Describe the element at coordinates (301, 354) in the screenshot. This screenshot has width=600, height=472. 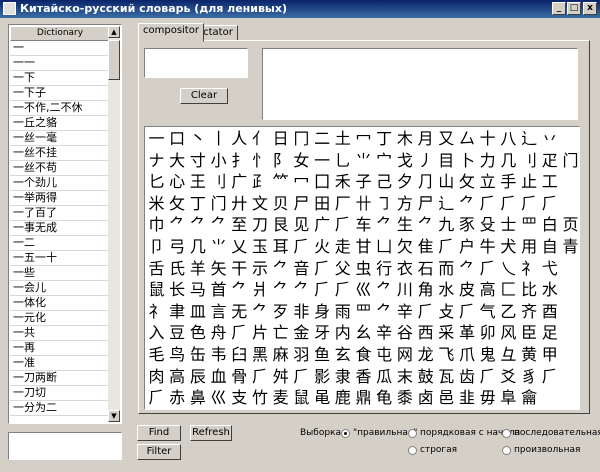
I see `radical-cell: 羽` at that location.